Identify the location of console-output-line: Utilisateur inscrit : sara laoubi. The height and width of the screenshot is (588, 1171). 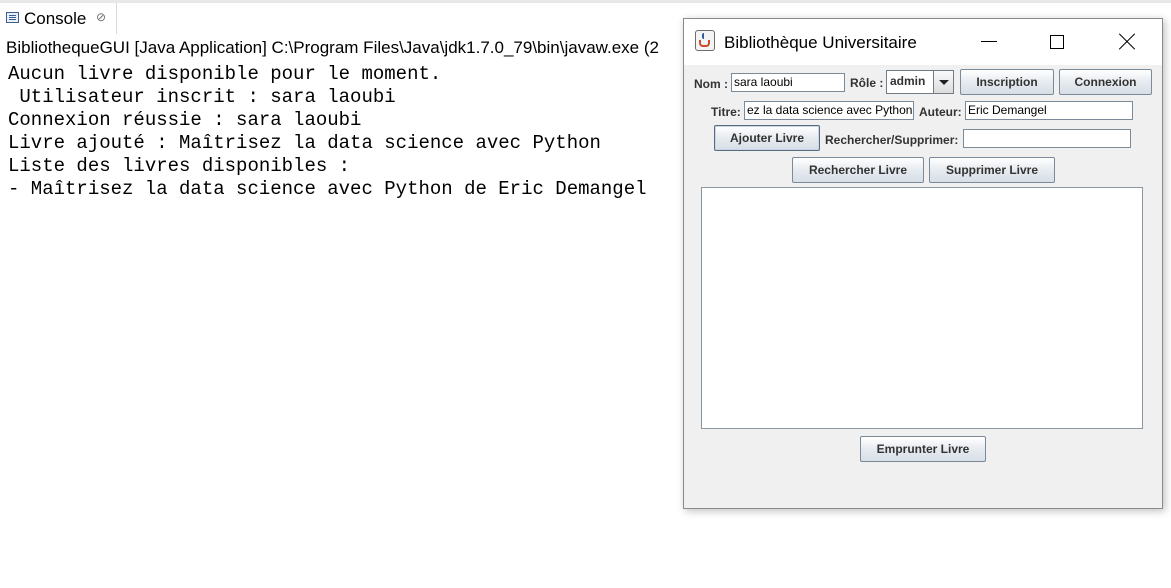
(202, 97).